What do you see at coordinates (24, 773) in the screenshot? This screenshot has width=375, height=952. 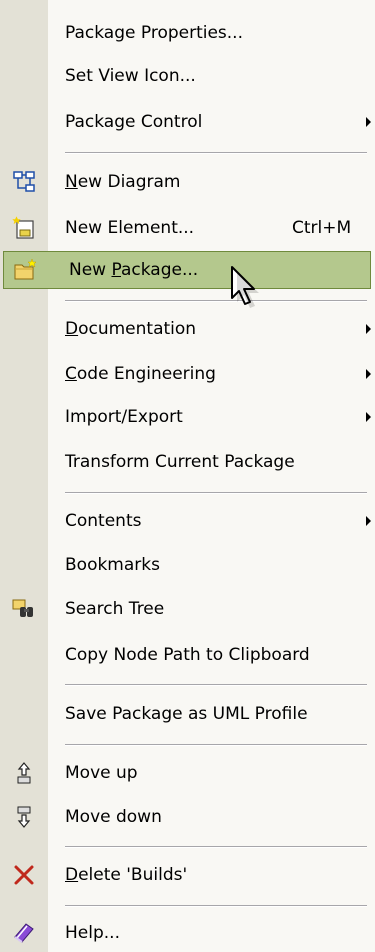 I see `move-up-icon` at bounding box center [24, 773].